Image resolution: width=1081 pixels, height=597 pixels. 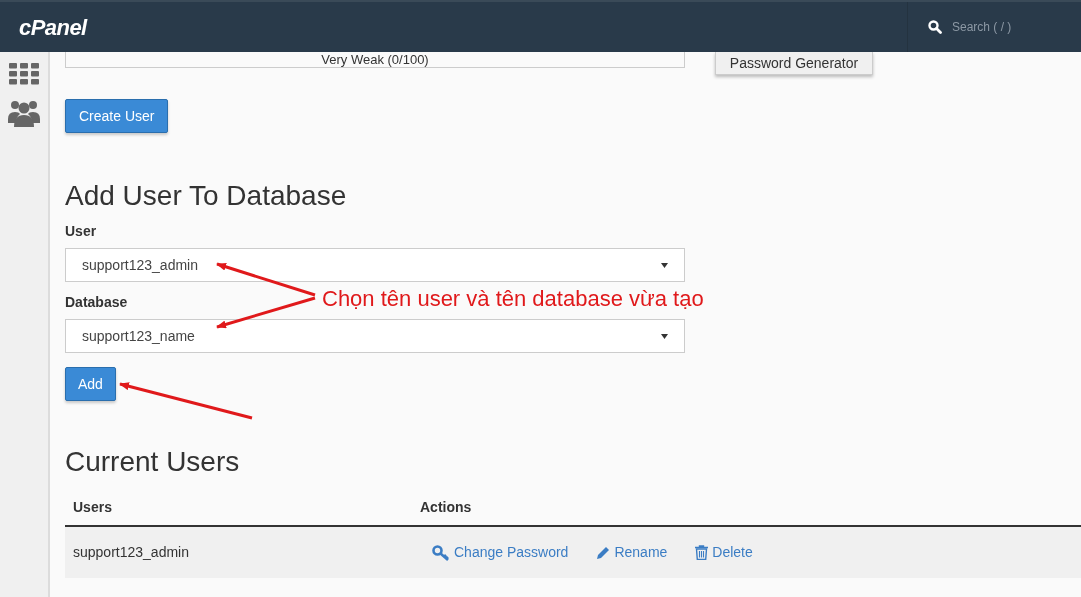 I want to click on field-label: User, so click(x=81, y=231).